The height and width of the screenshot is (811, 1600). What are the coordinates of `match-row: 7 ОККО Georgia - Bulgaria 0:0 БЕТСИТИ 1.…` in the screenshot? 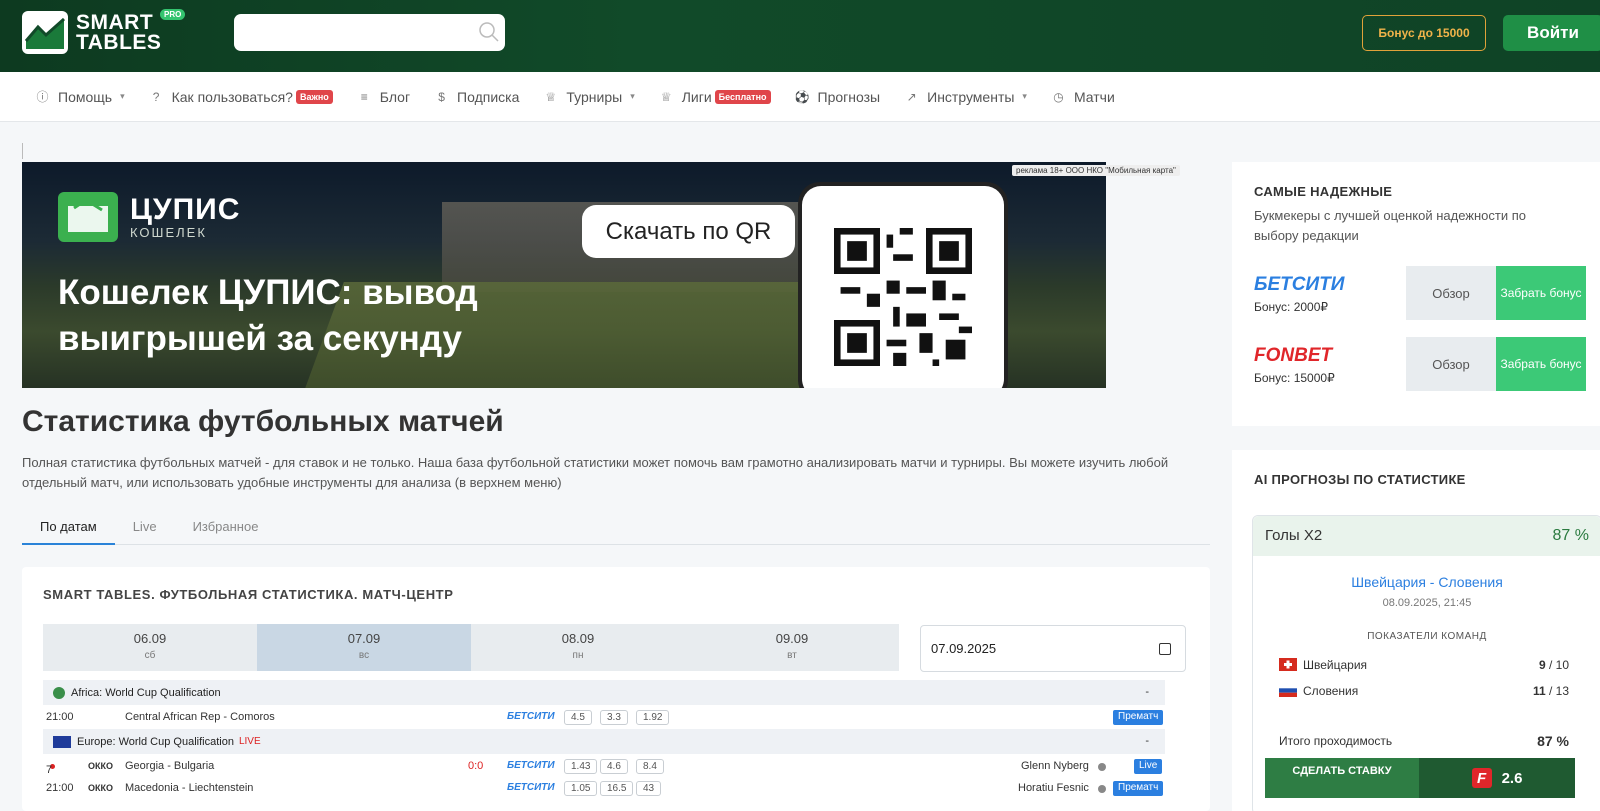 It's located at (604, 767).